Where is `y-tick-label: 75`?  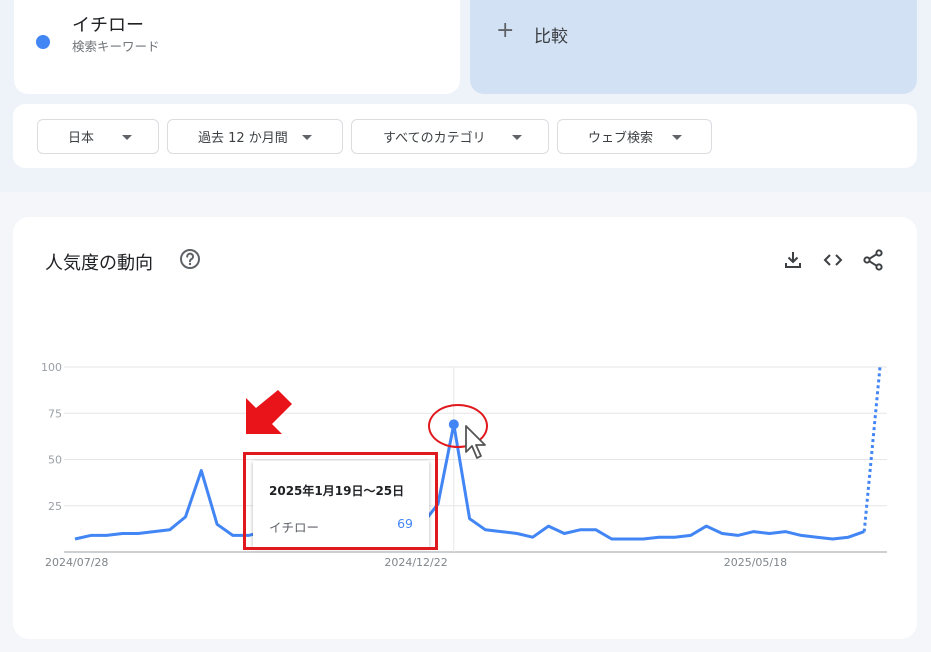 y-tick-label: 75 is located at coordinates (55, 413).